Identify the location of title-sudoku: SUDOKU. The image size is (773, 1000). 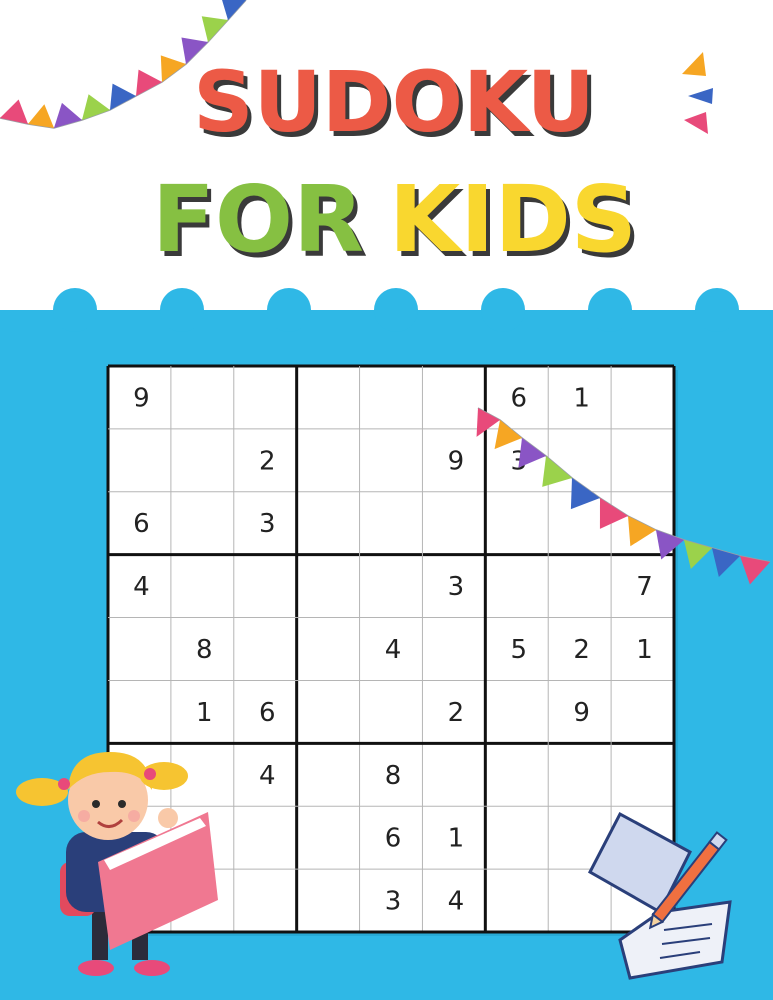
(394, 102).